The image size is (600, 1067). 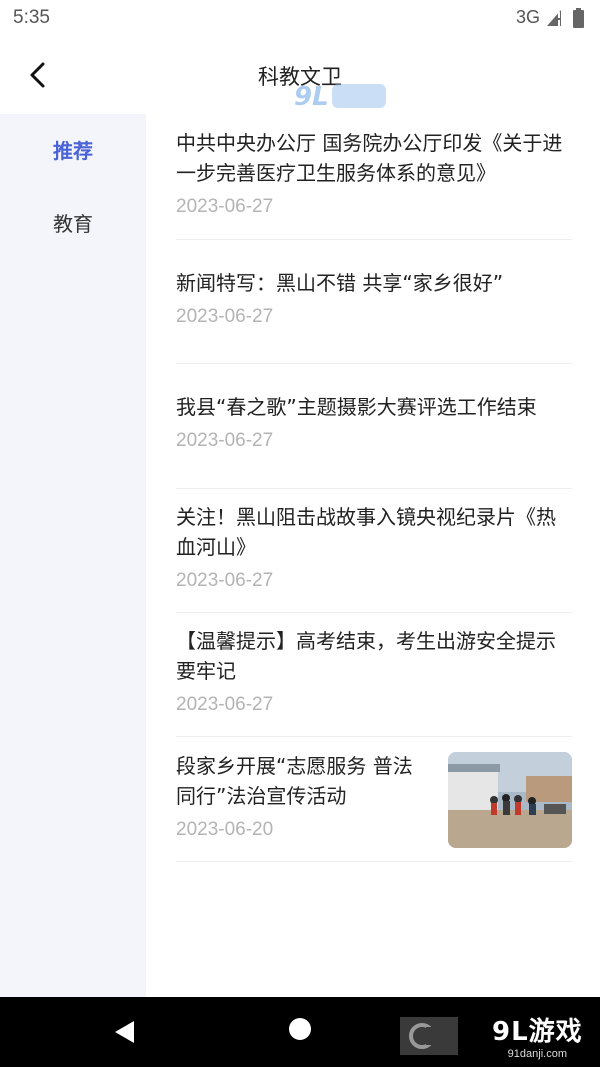 I want to click on watermark: 9L游戏 91danji.com, so click(x=537, y=1035).